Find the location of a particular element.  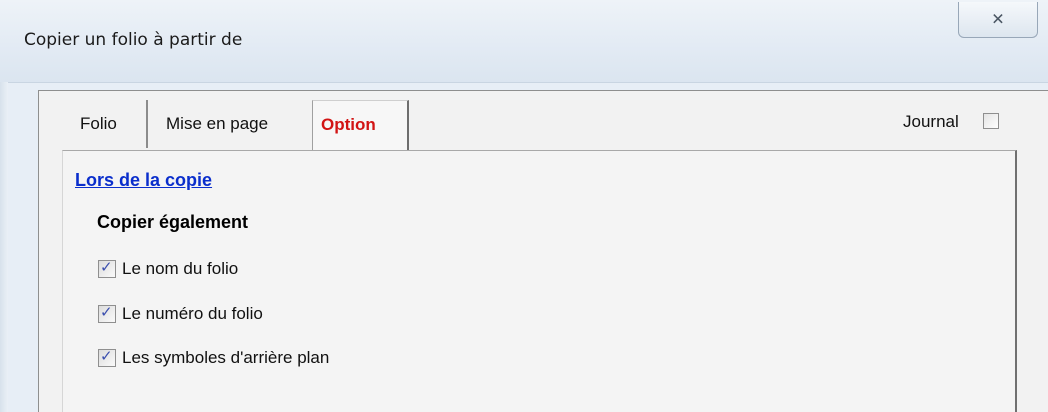

tab-option: Option is located at coordinates (360, 126).